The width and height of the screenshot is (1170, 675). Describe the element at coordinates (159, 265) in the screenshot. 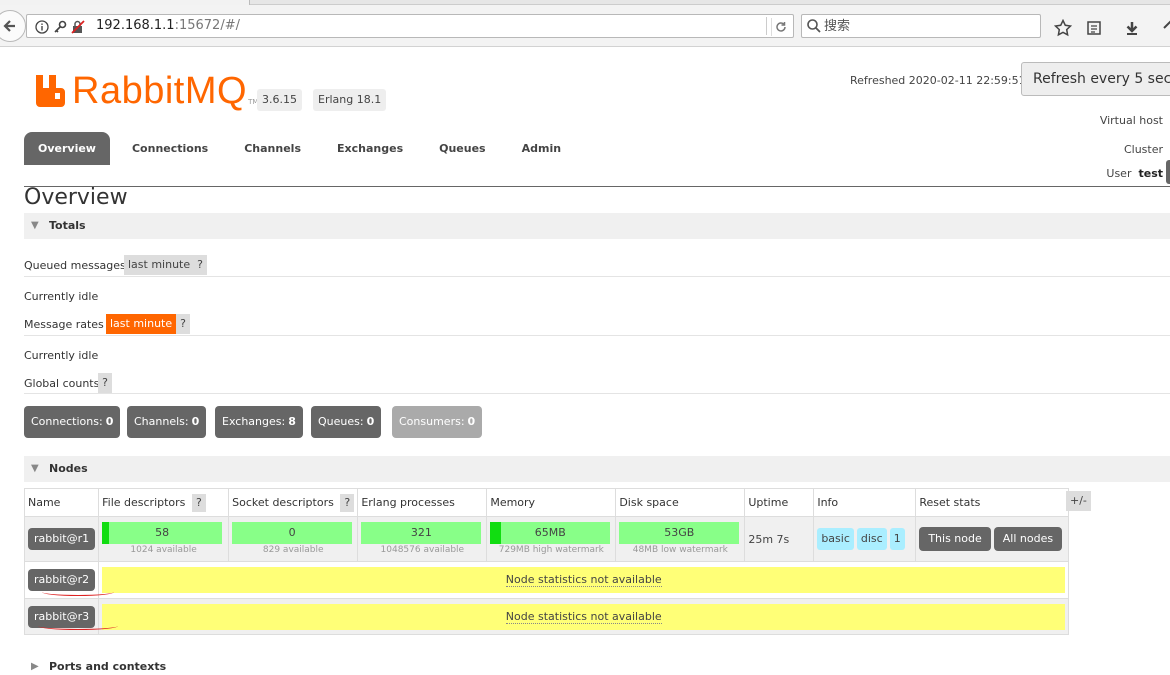

I see `queued-messages-range: last minute` at that location.